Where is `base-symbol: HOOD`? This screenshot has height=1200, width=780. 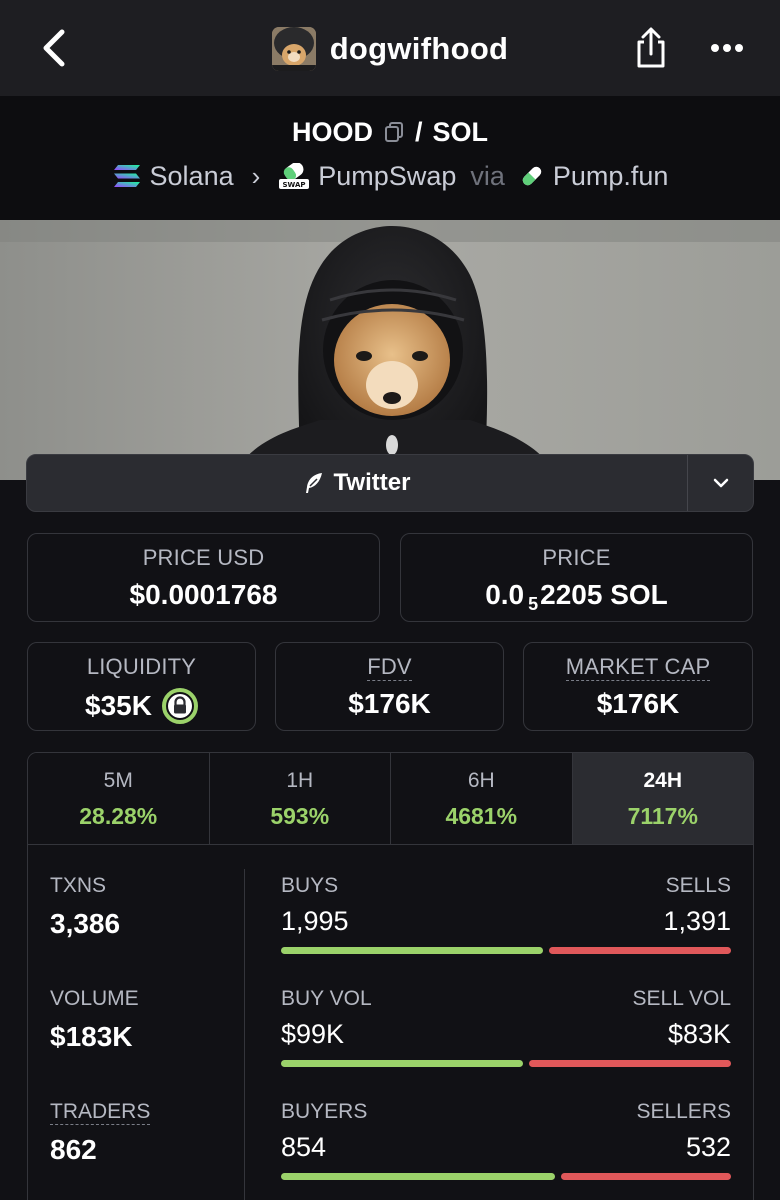
base-symbol: HOOD is located at coordinates (332, 131).